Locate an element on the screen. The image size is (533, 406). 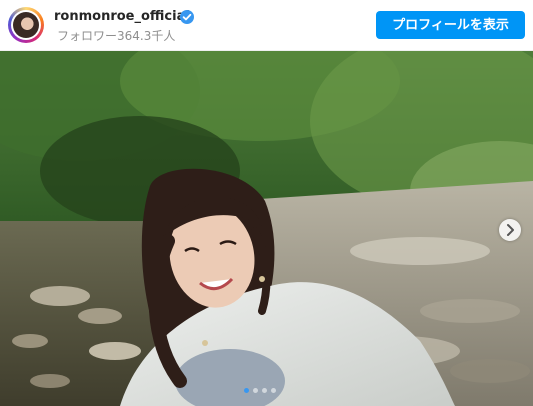
followers-count: フォロワー364.3千人 is located at coordinates (116, 36).